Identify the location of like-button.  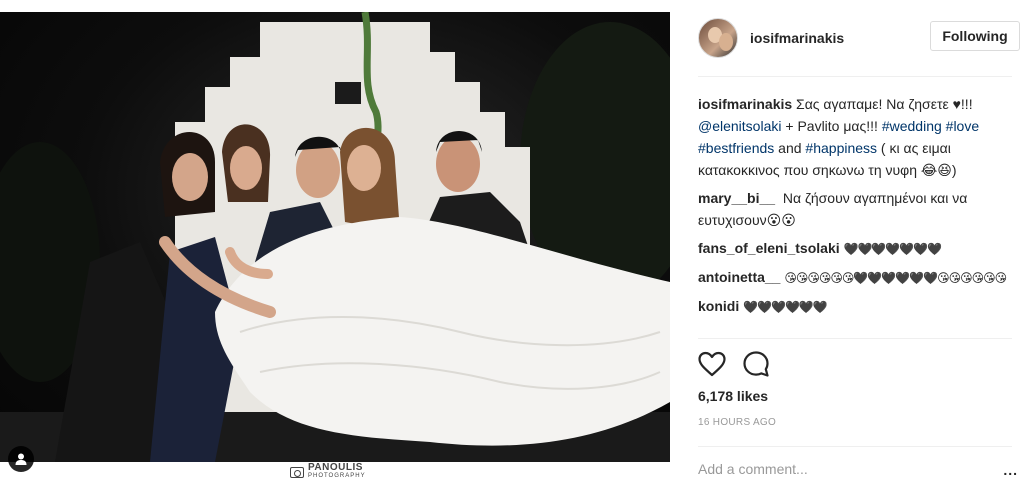
(712, 364).